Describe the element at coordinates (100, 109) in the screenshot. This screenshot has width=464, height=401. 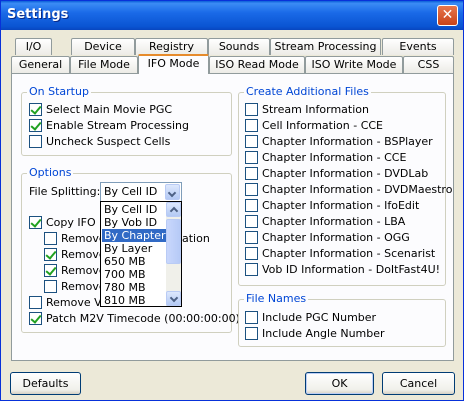
I see `select-main-movie-pgc-checkbox: Select Main Movie PGC` at that location.